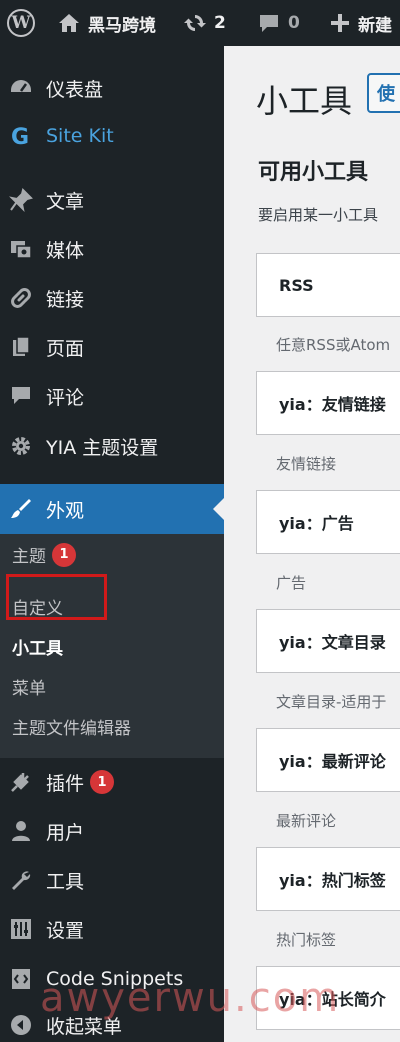  What do you see at coordinates (296, 285) in the screenshot?
I see `widget-rss-name: RSS` at bounding box center [296, 285].